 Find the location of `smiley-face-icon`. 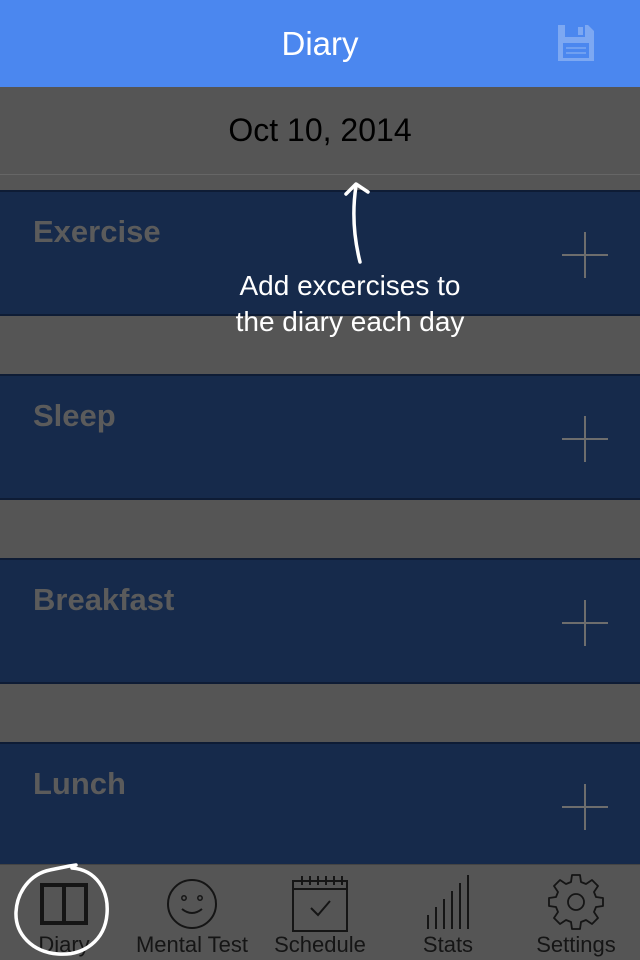

smiley-face-icon is located at coordinates (192, 904).